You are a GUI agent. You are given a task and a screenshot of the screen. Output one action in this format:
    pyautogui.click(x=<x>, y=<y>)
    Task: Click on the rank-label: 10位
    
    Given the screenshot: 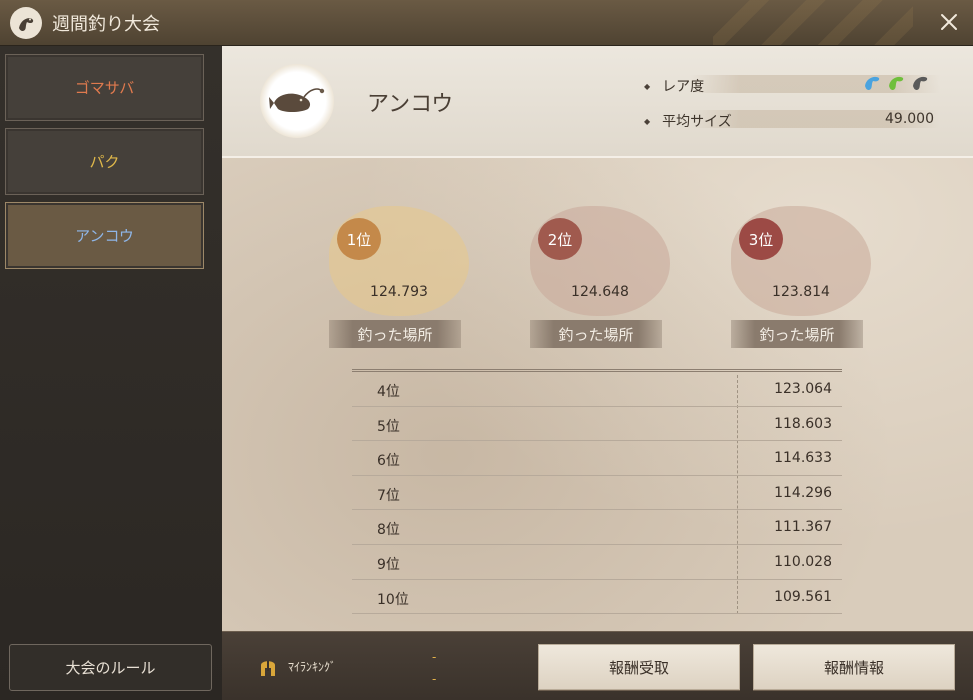 What is the action you would take?
    pyautogui.click(x=393, y=599)
    